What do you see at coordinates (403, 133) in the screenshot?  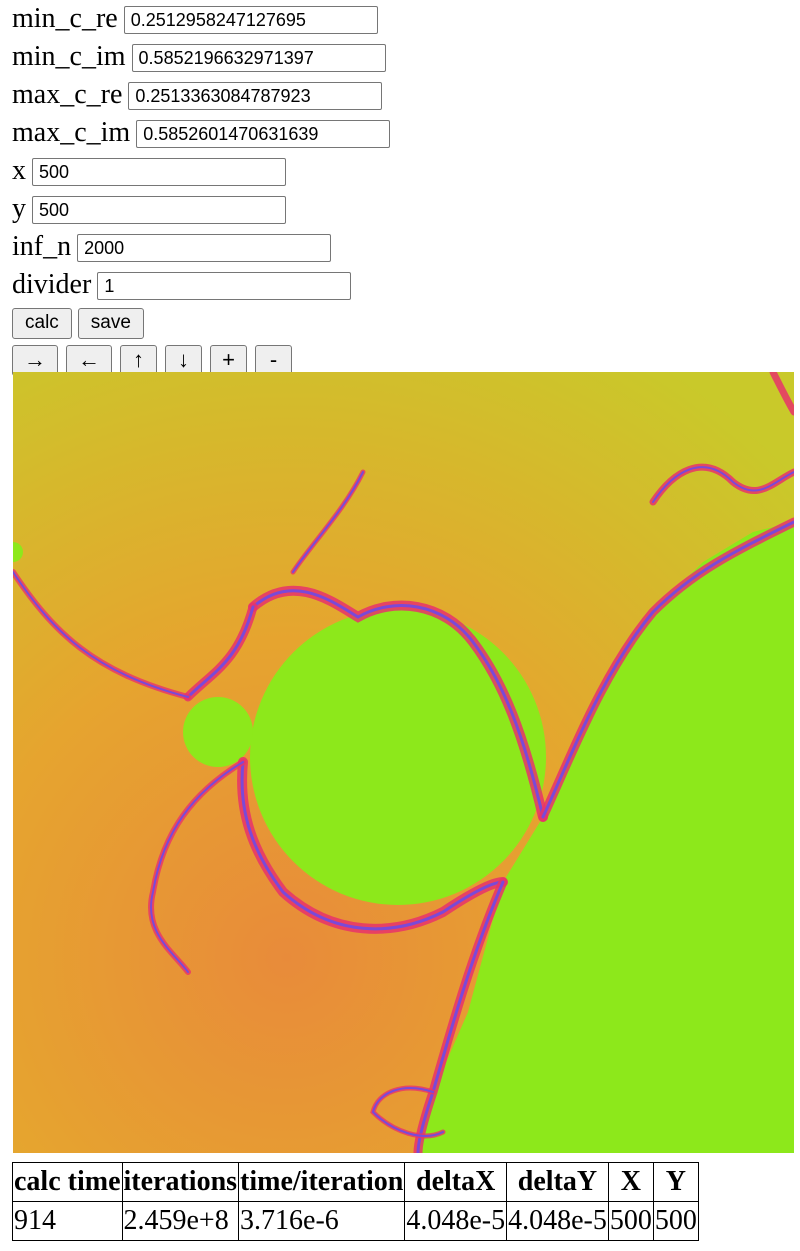 I see `param-row-max-c-im: max_c_im` at bounding box center [403, 133].